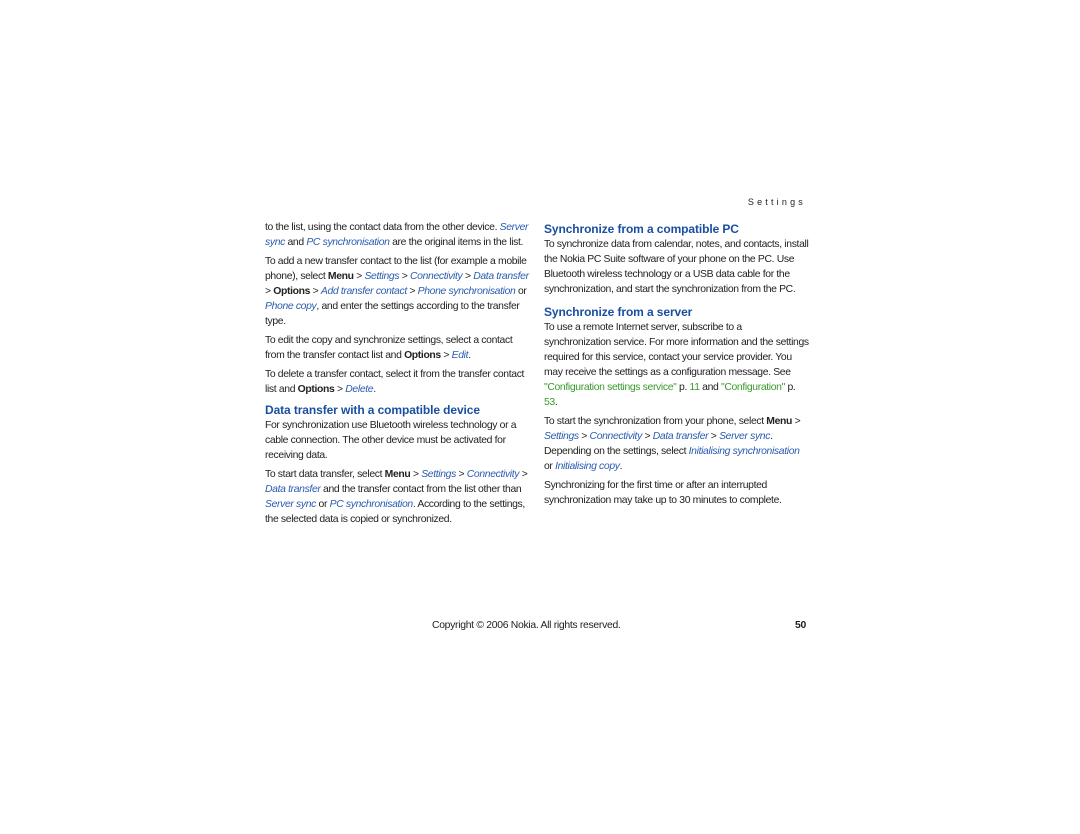 This screenshot has width=1080, height=834. Describe the element at coordinates (618, 312) in the screenshot. I see `section-heading: Synchronize from a server` at that location.